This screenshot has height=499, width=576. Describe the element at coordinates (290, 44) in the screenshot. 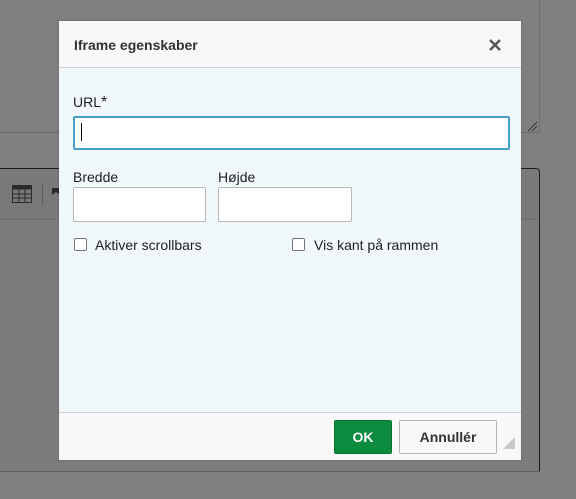

I see `dialog-header: Iframe egenskaber` at that location.